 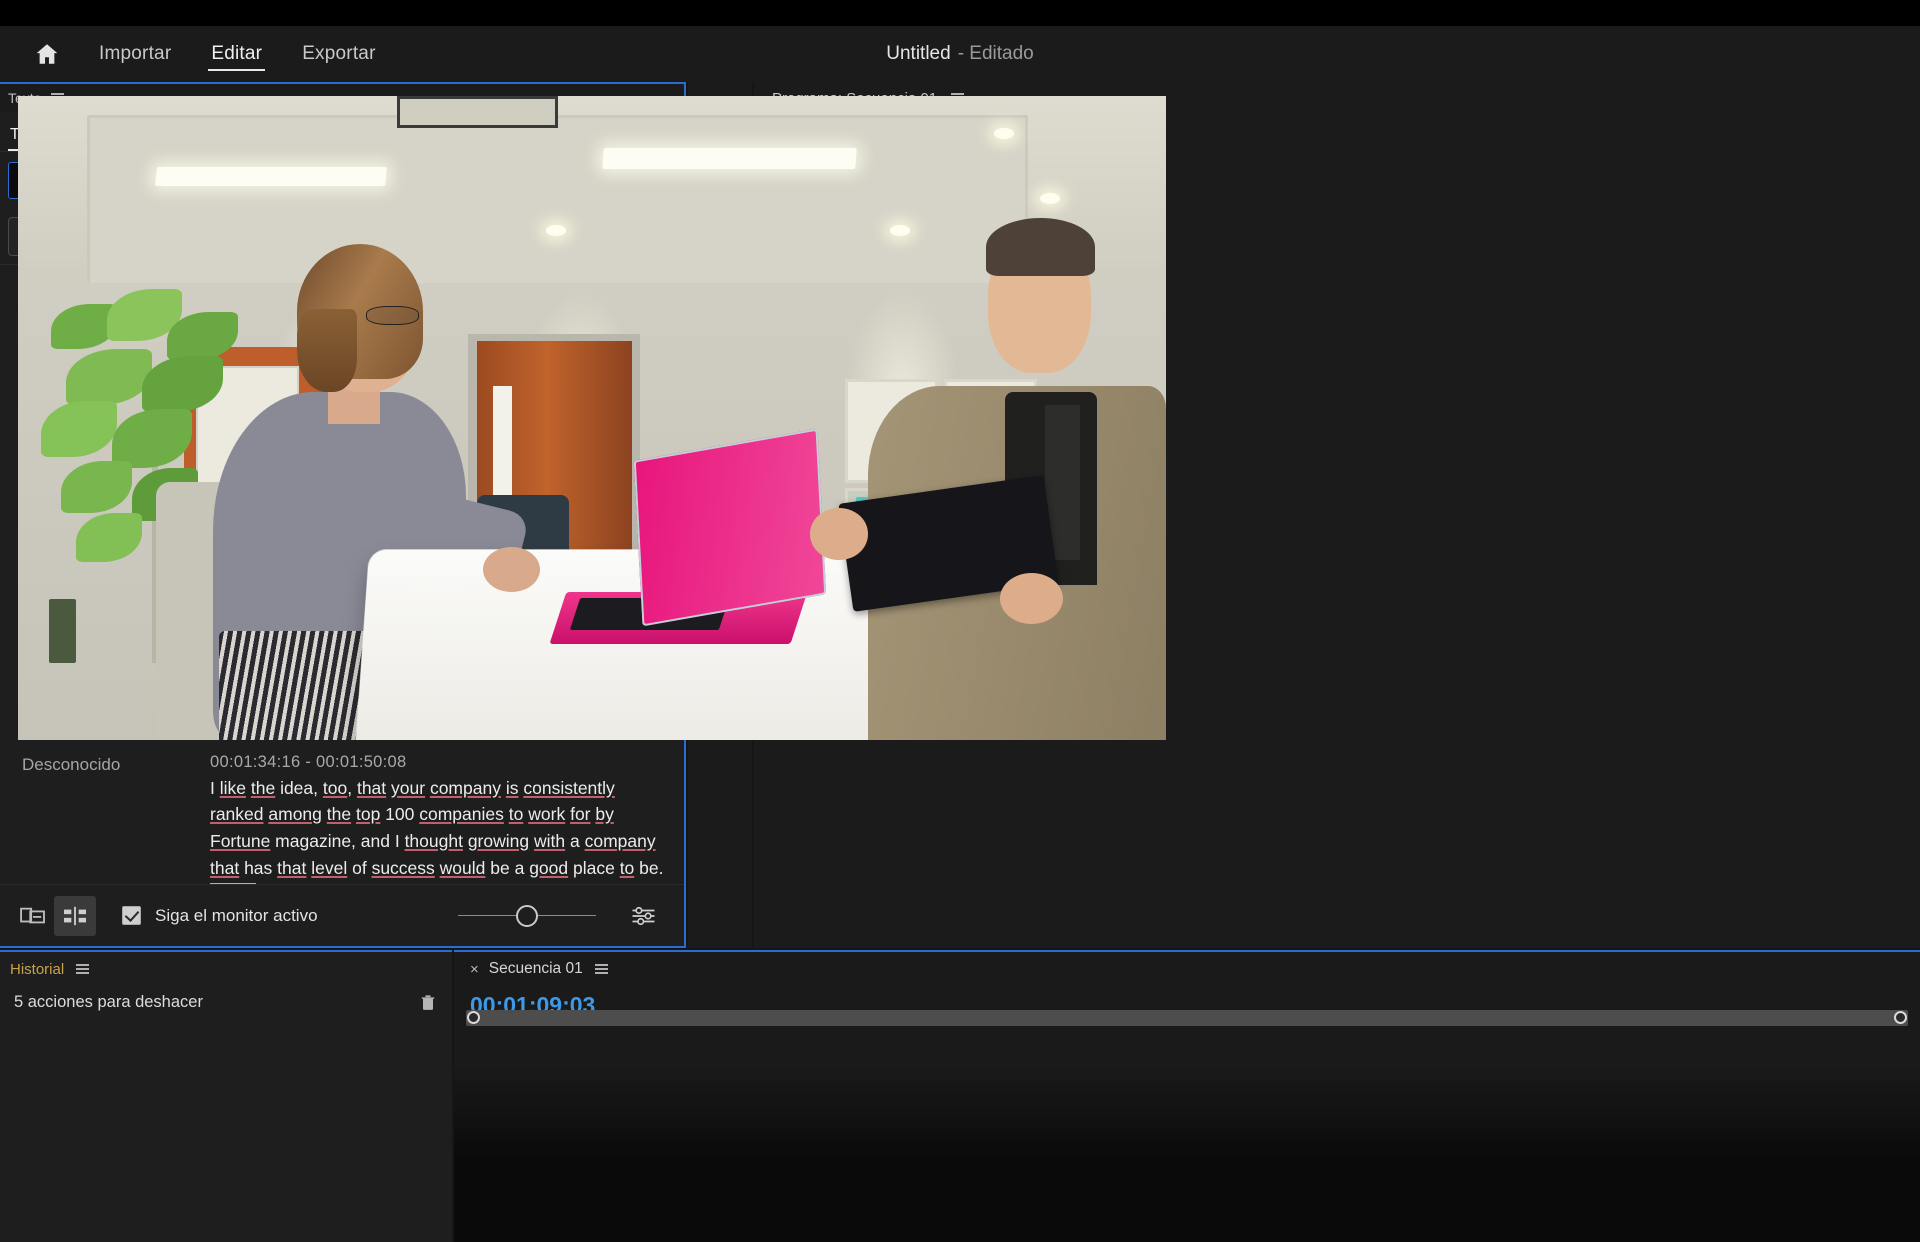 I want to click on menu-item-importar: Importar, so click(x=135, y=54).